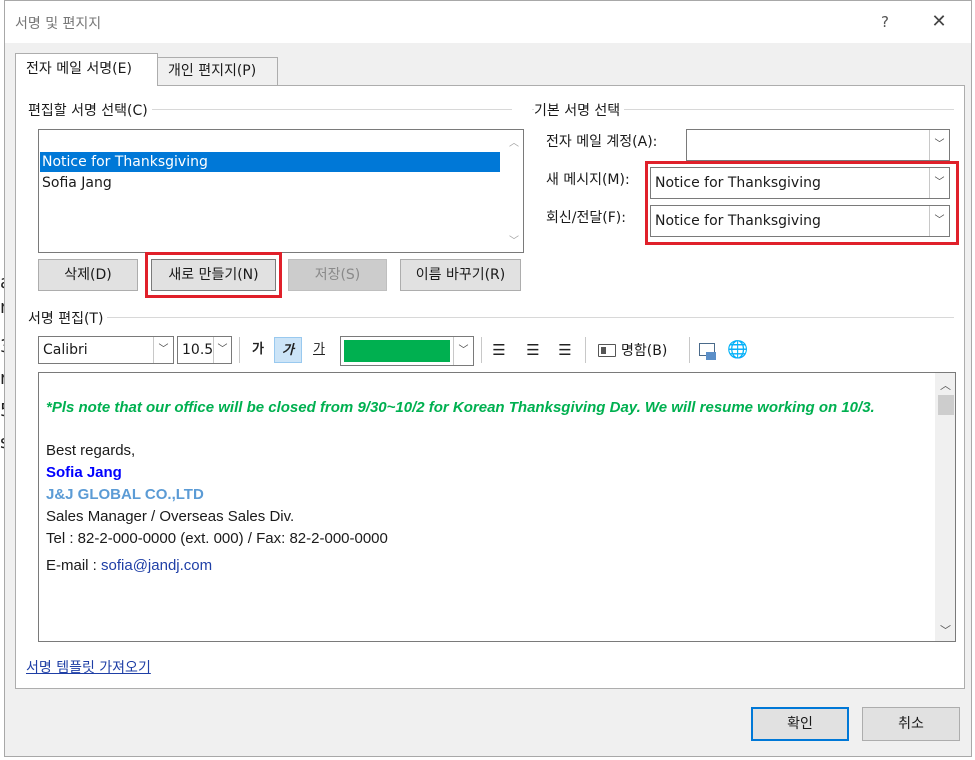  Describe the element at coordinates (499, 350) in the screenshot. I see `align-left-icon: ☰` at that location.